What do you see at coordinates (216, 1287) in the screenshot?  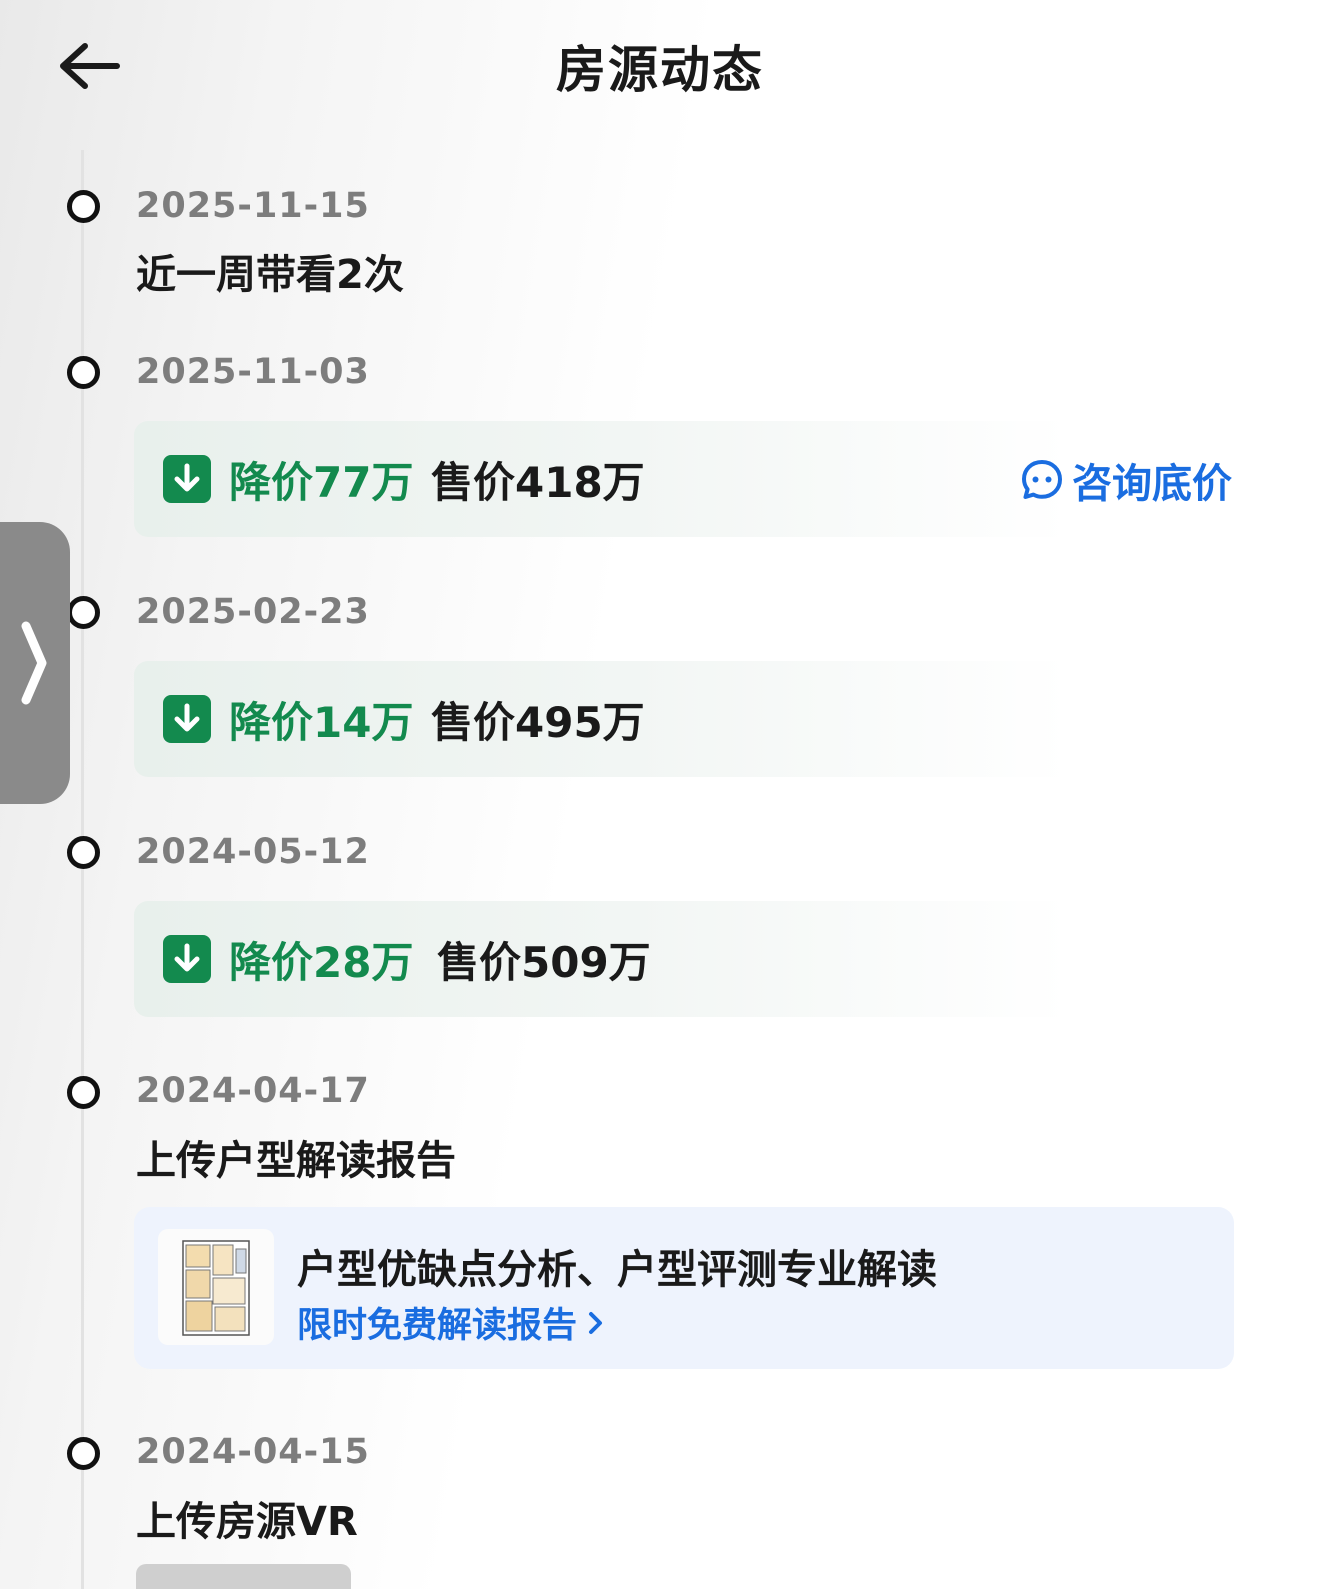 I see `floorplan-thumbnail` at bounding box center [216, 1287].